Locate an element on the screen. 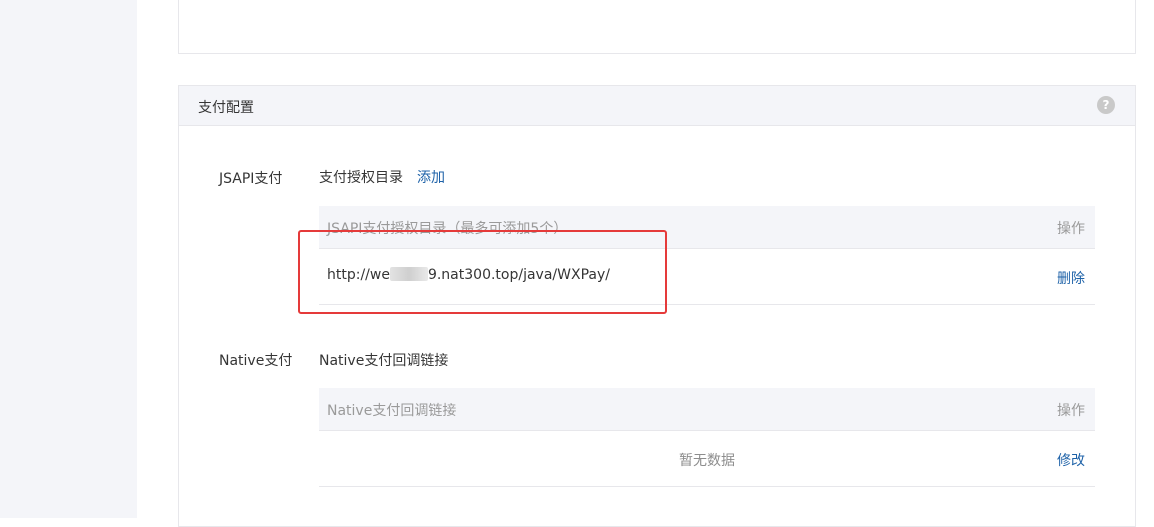 The image size is (1154, 527). panel-header: 支付配置 ? is located at coordinates (657, 106).